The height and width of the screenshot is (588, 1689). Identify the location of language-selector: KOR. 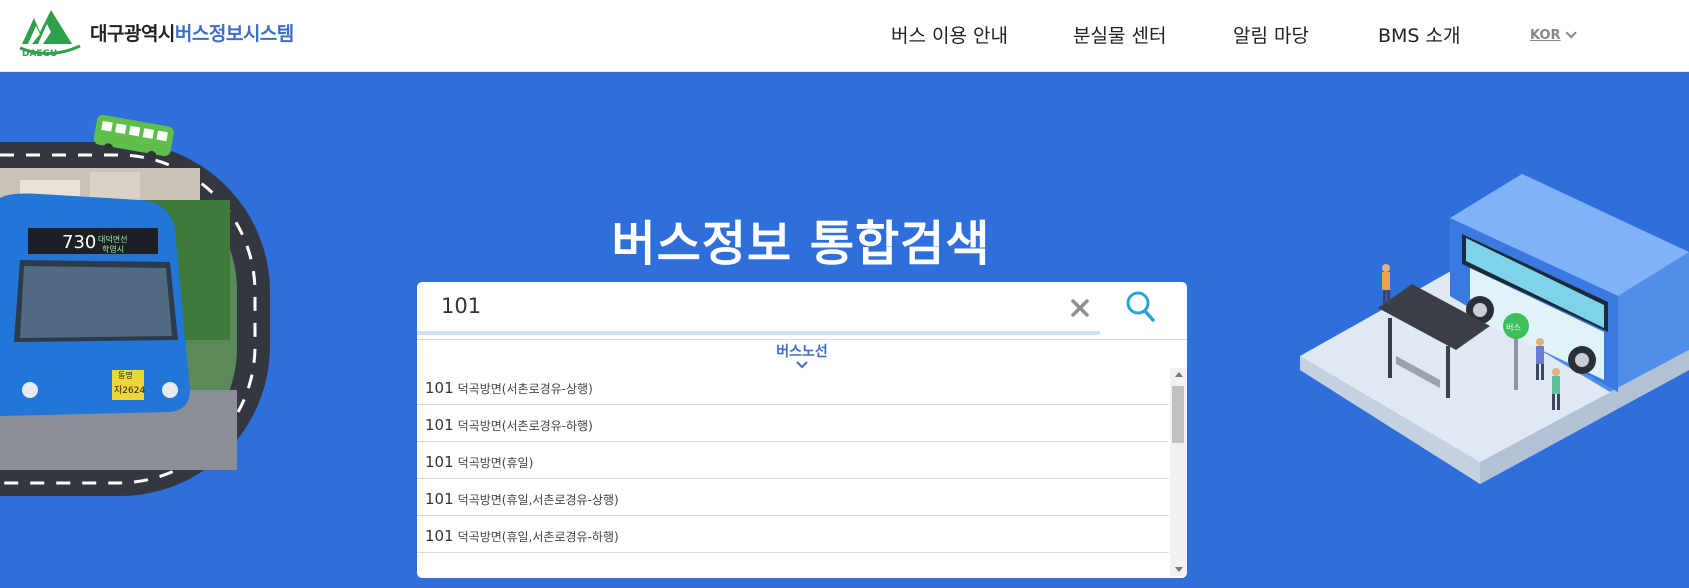
(1553, 35).